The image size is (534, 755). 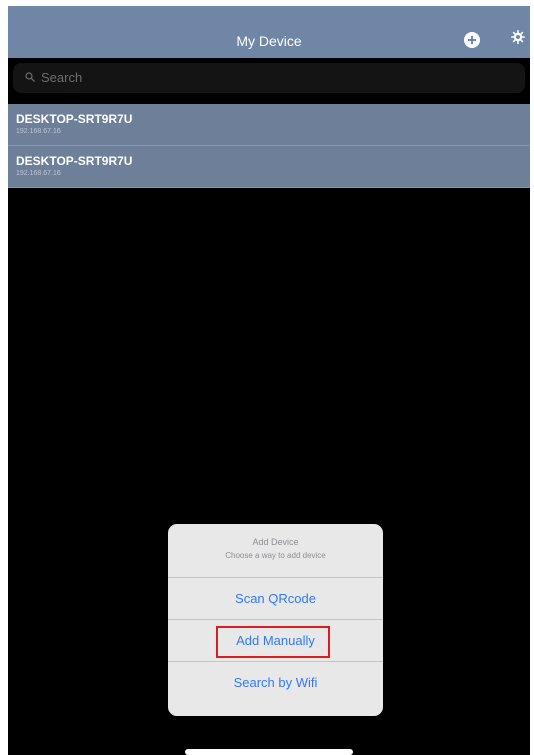 I want to click on action-sheet-subtitle: Choose a way to add device, so click(x=275, y=555).